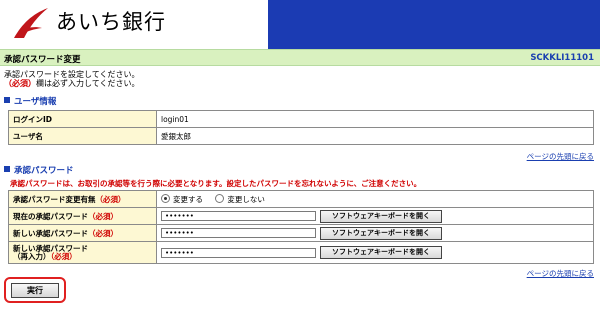 The image size is (600, 311). What do you see at coordinates (375, 199) in the screenshot?
I see `change-flag-options: 変更する 変更しない` at bounding box center [375, 199].